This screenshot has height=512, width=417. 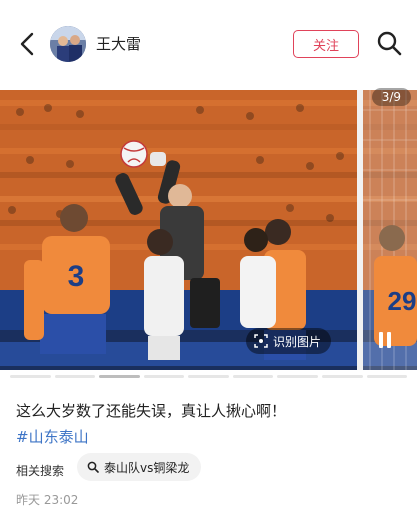 I want to click on post-caption: 这么大岁数了还能失误，真让人揪心啊！, so click(x=151, y=411).